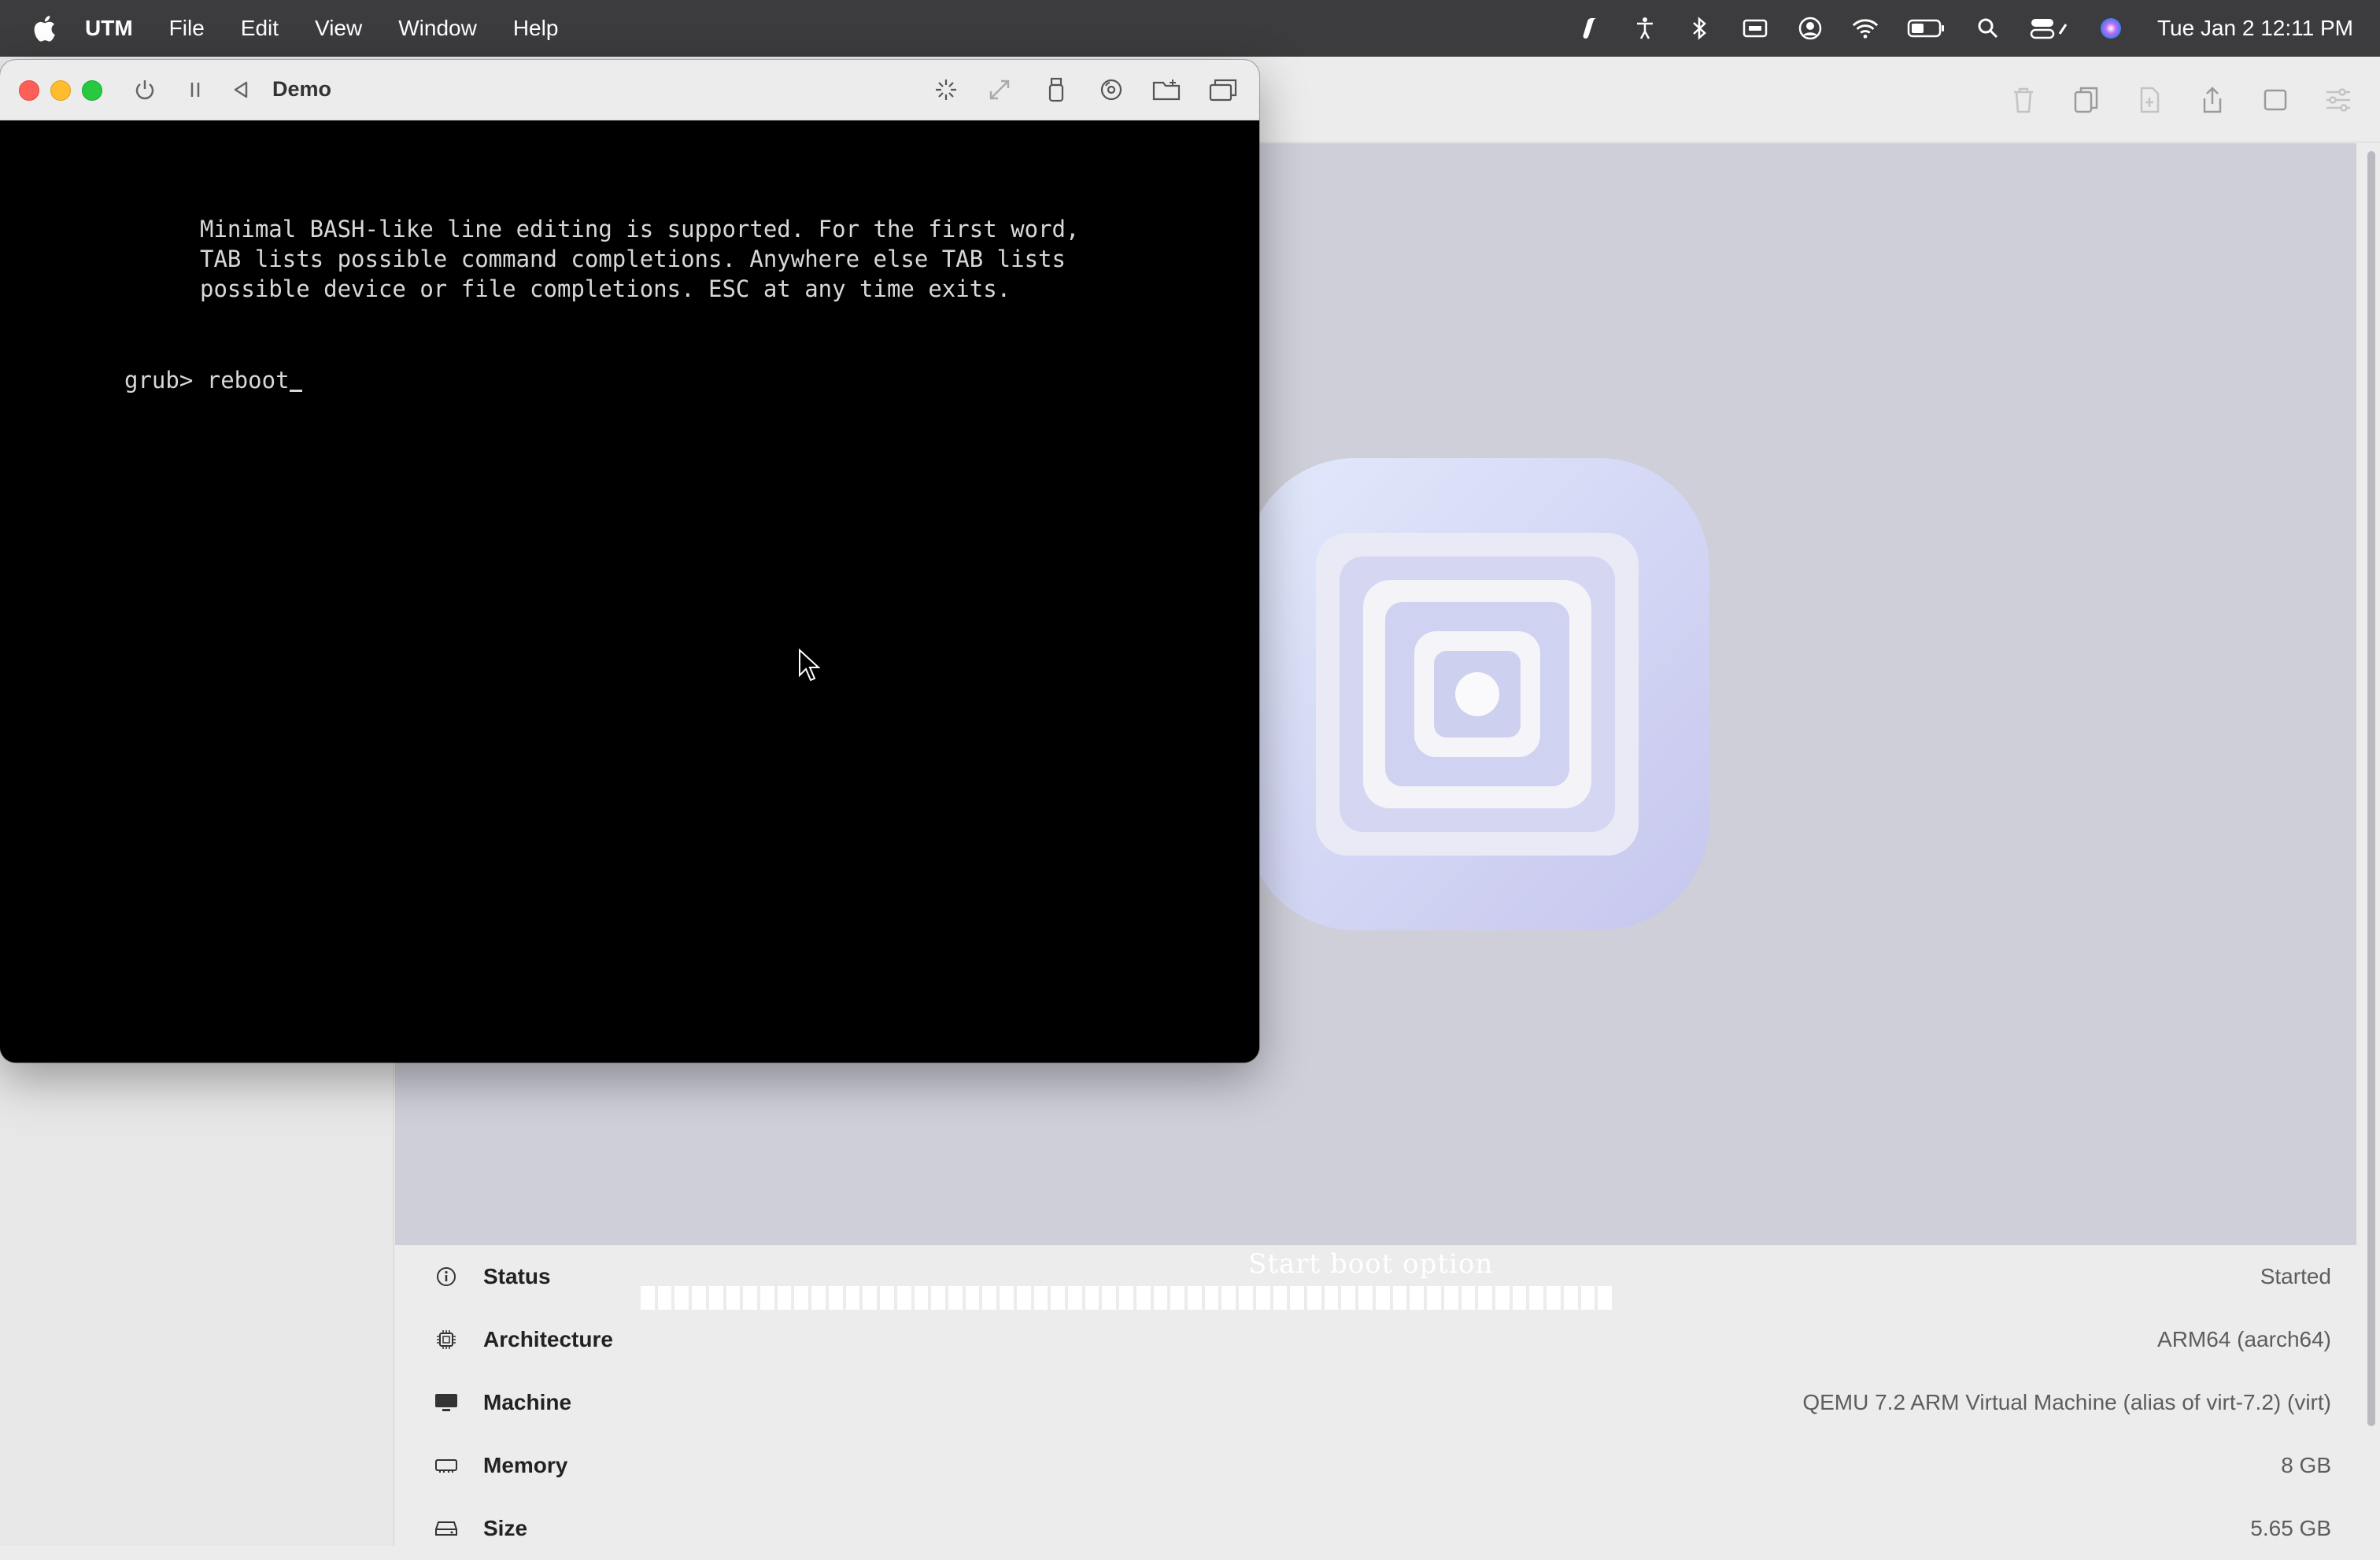  What do you see at coordinates (629, 90) in the screenshot?
I see `vm-titlebar: Demo` at bounding box center [629, 90].